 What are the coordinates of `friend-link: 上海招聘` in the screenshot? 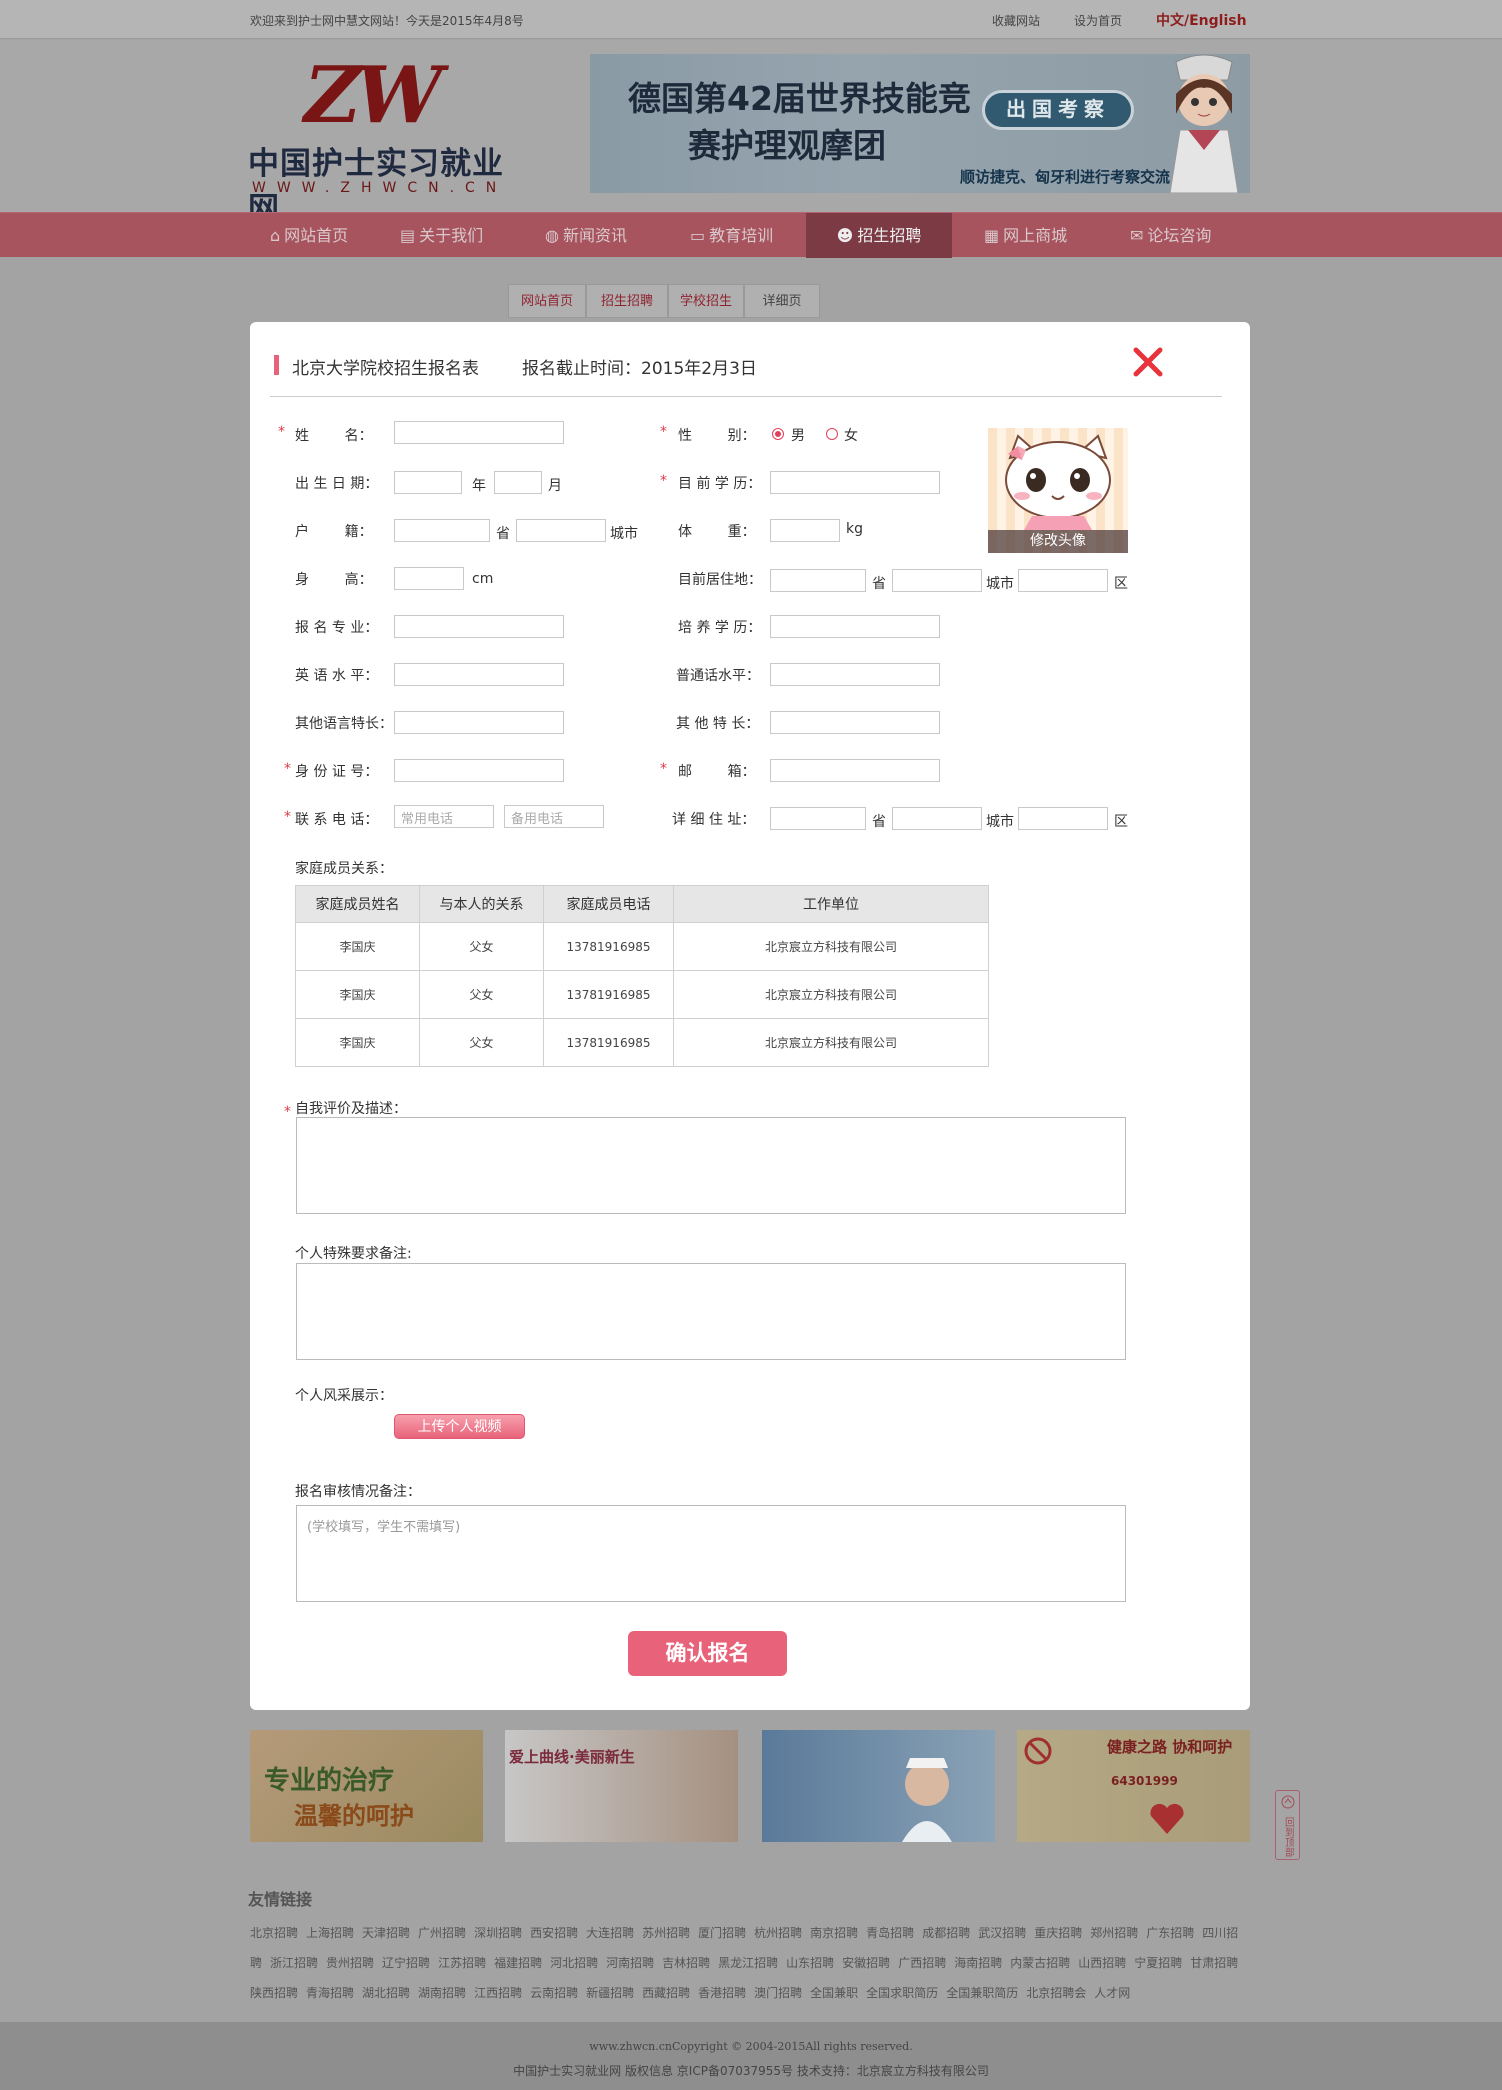 It's located at (330, 1933).